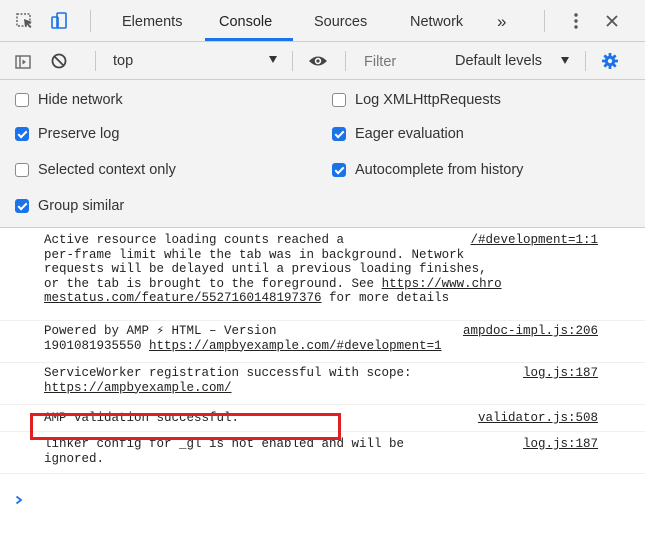 This screenshot has height=547, width=645. I want to click on active-tab-indicator, so click(249, 39).